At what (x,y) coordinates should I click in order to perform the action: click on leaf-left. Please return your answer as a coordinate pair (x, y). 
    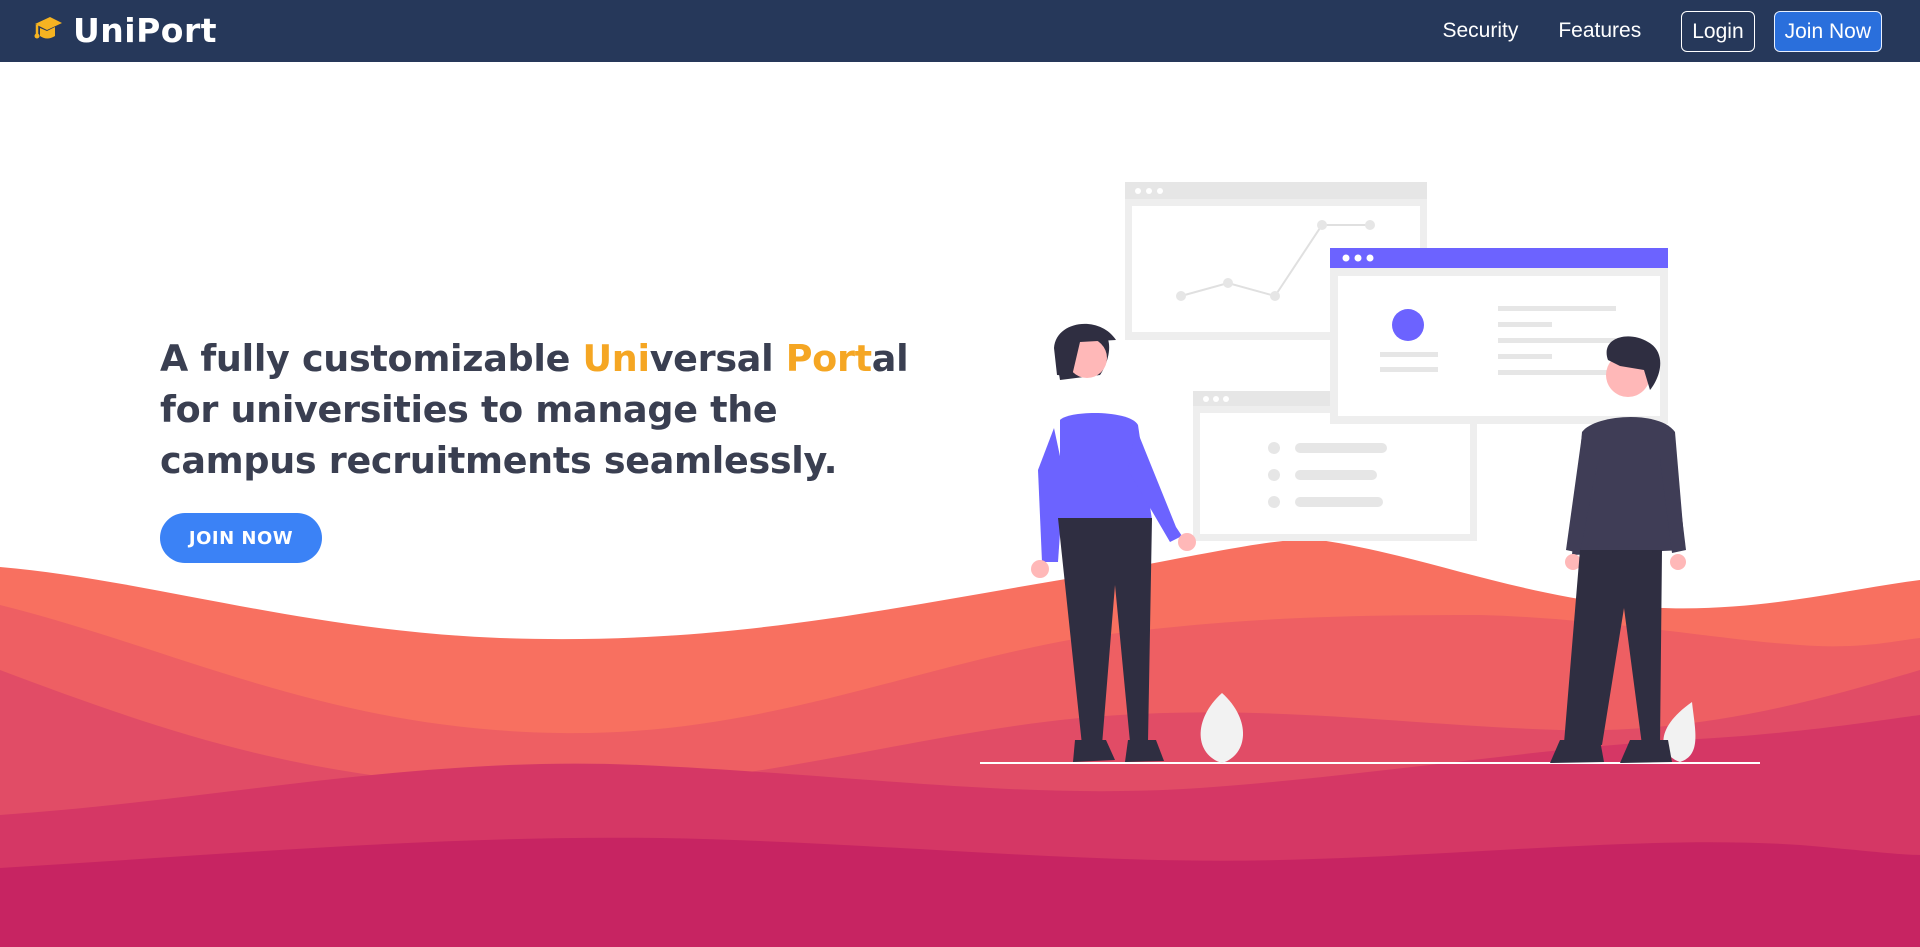
    Looking at the image, I should click on (1222, 728).